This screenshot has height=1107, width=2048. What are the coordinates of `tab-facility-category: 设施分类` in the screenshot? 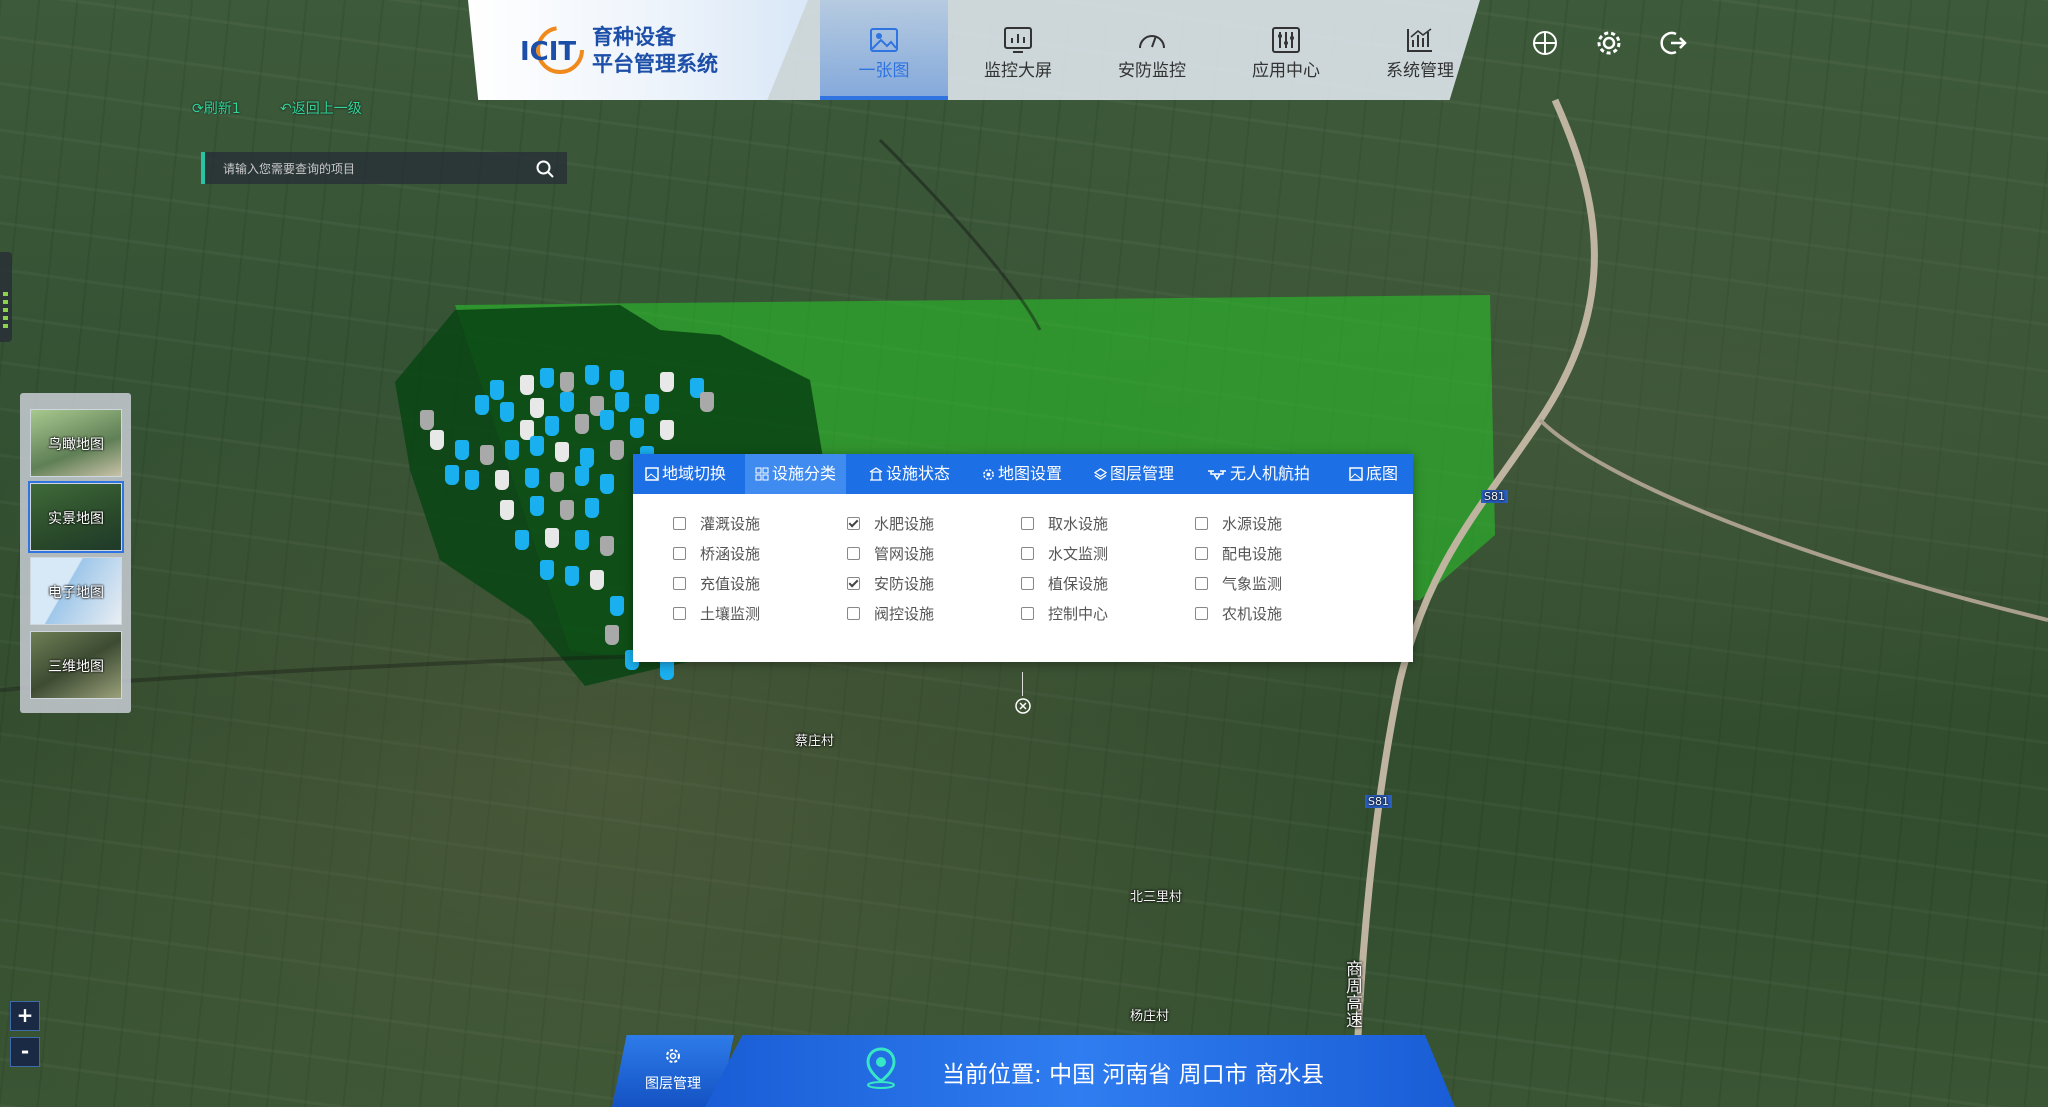 It's located at (796, 474).